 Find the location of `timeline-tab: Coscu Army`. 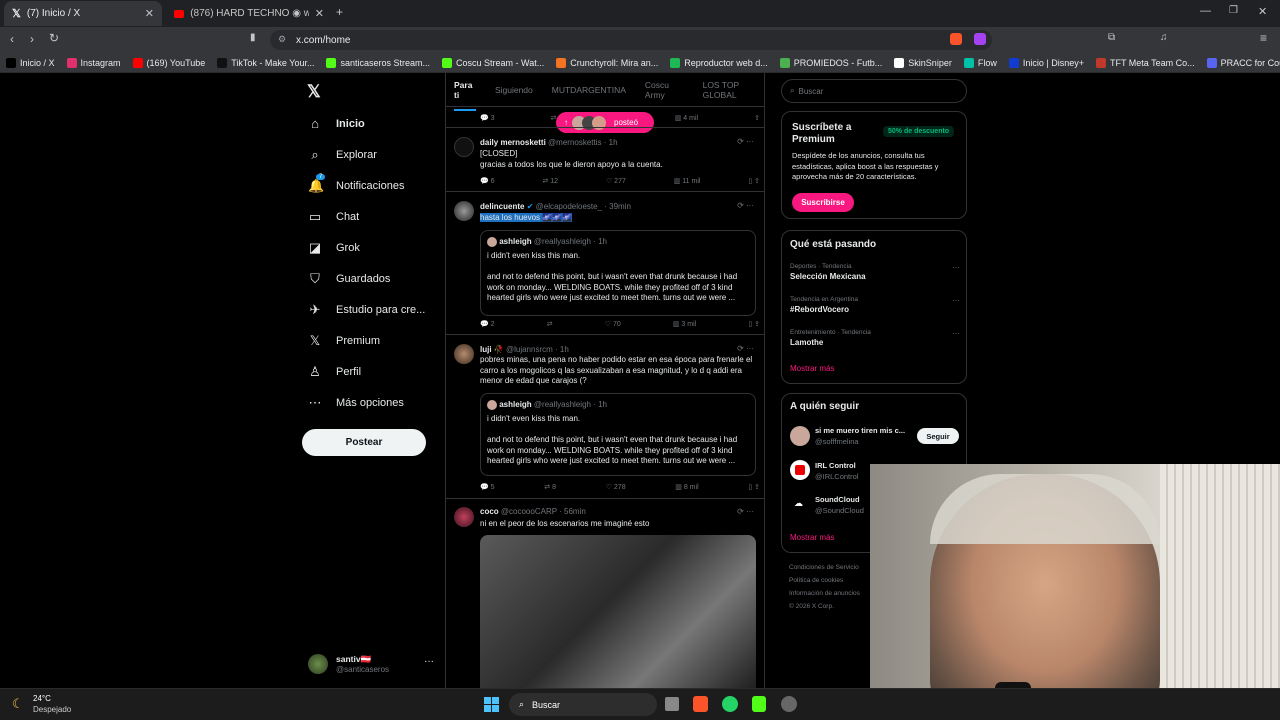

timeline-tab: Coscu Army is located at coordinates (664, 90).